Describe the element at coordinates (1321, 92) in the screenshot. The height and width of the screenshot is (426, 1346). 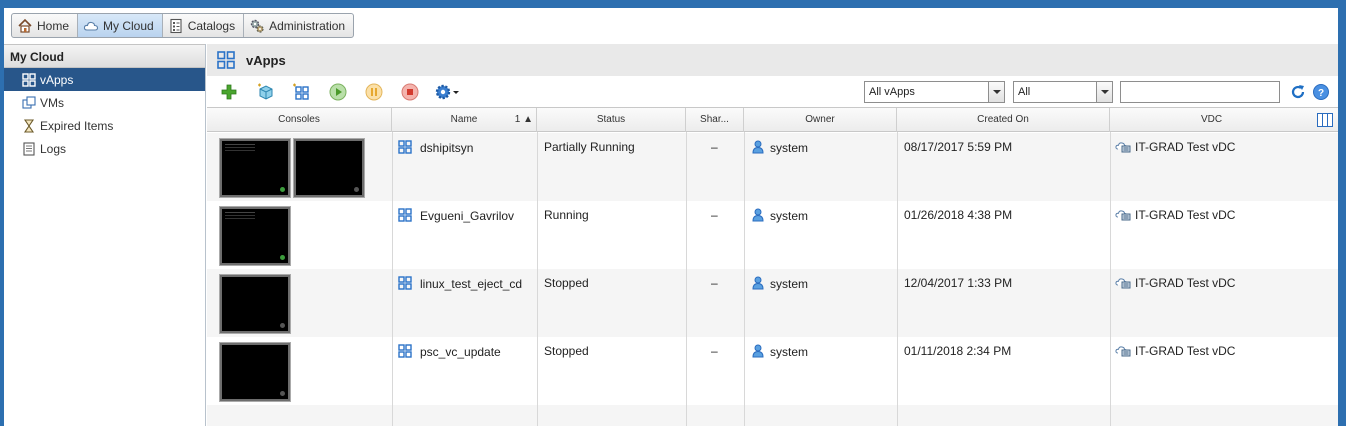
I see `help-icon: ?` at that location.